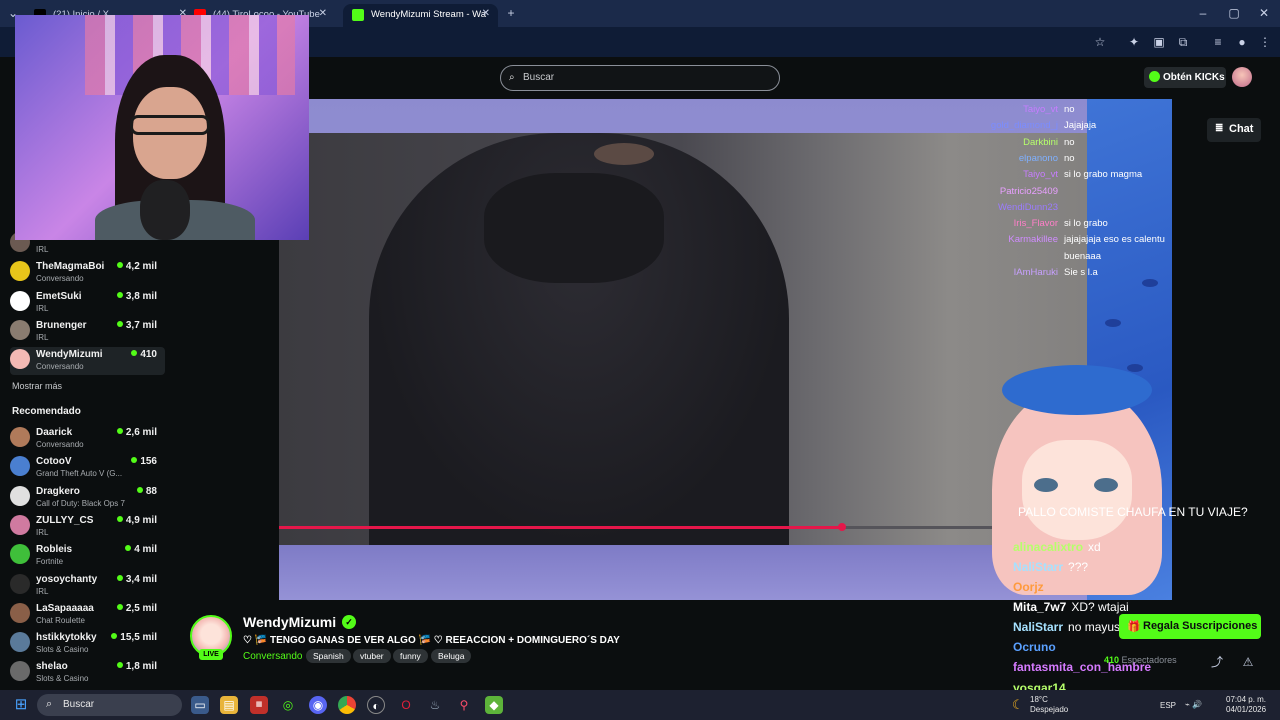 This screenshot has height=720, width=1280. I want to click on channel-name: ZULLYY_CS, so click(65, 520).